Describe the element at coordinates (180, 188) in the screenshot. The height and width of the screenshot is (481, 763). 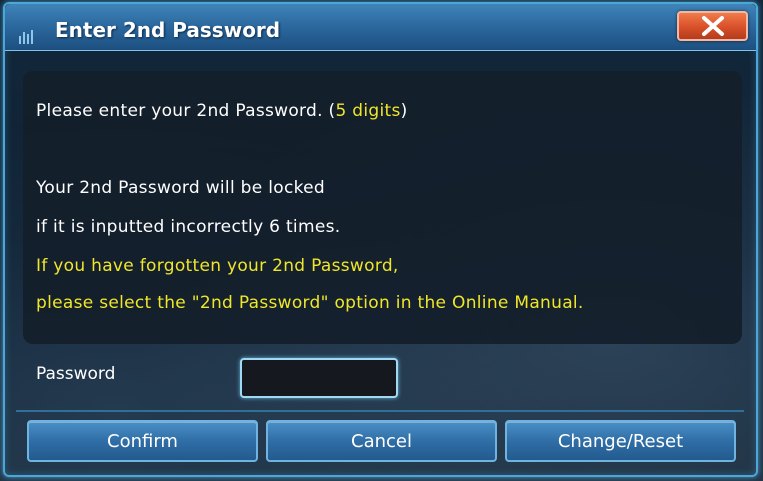
I see `lock-warning-line-1: Your 2nd Password will be locked` at that location.